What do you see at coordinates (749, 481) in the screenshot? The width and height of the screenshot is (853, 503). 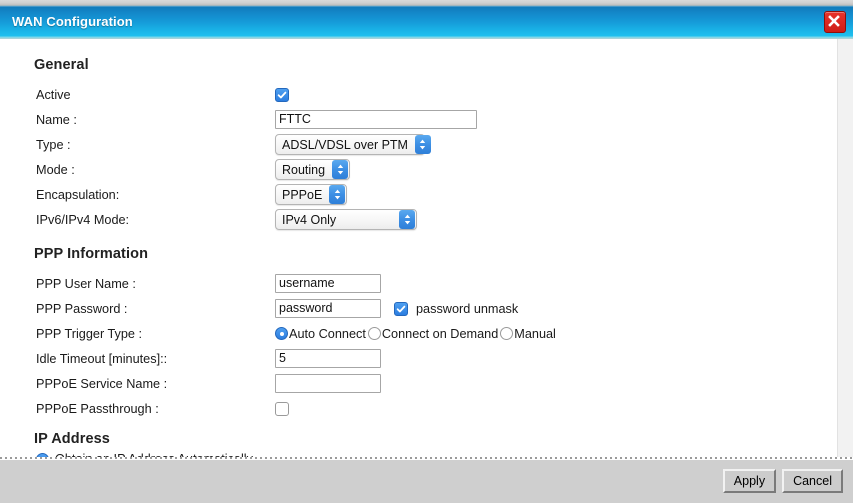 I see `apply-button: Apply` at bounding box center [749, 481].